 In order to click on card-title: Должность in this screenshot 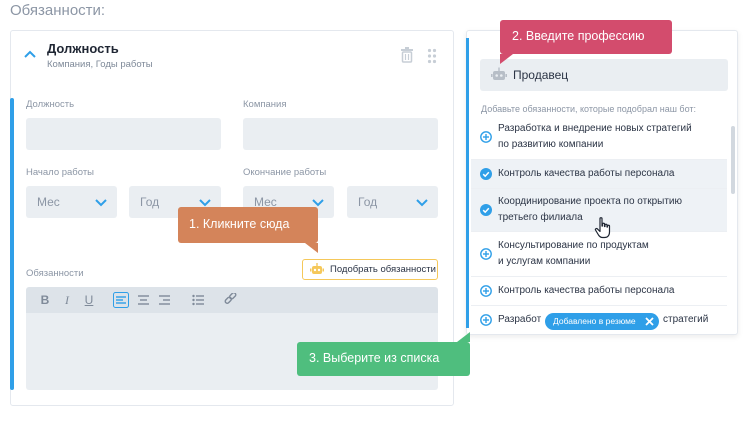, I will do `click(83, 48)`.